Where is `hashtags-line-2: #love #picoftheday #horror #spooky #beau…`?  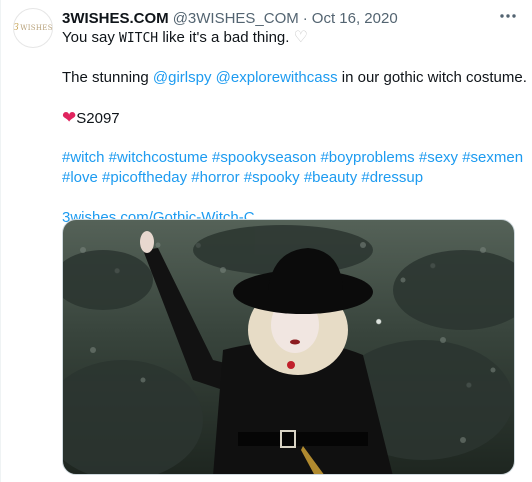
hashtags-line-2: #love #picoftheday #horror #spooky #beau… is located at coordinates (292, 178).